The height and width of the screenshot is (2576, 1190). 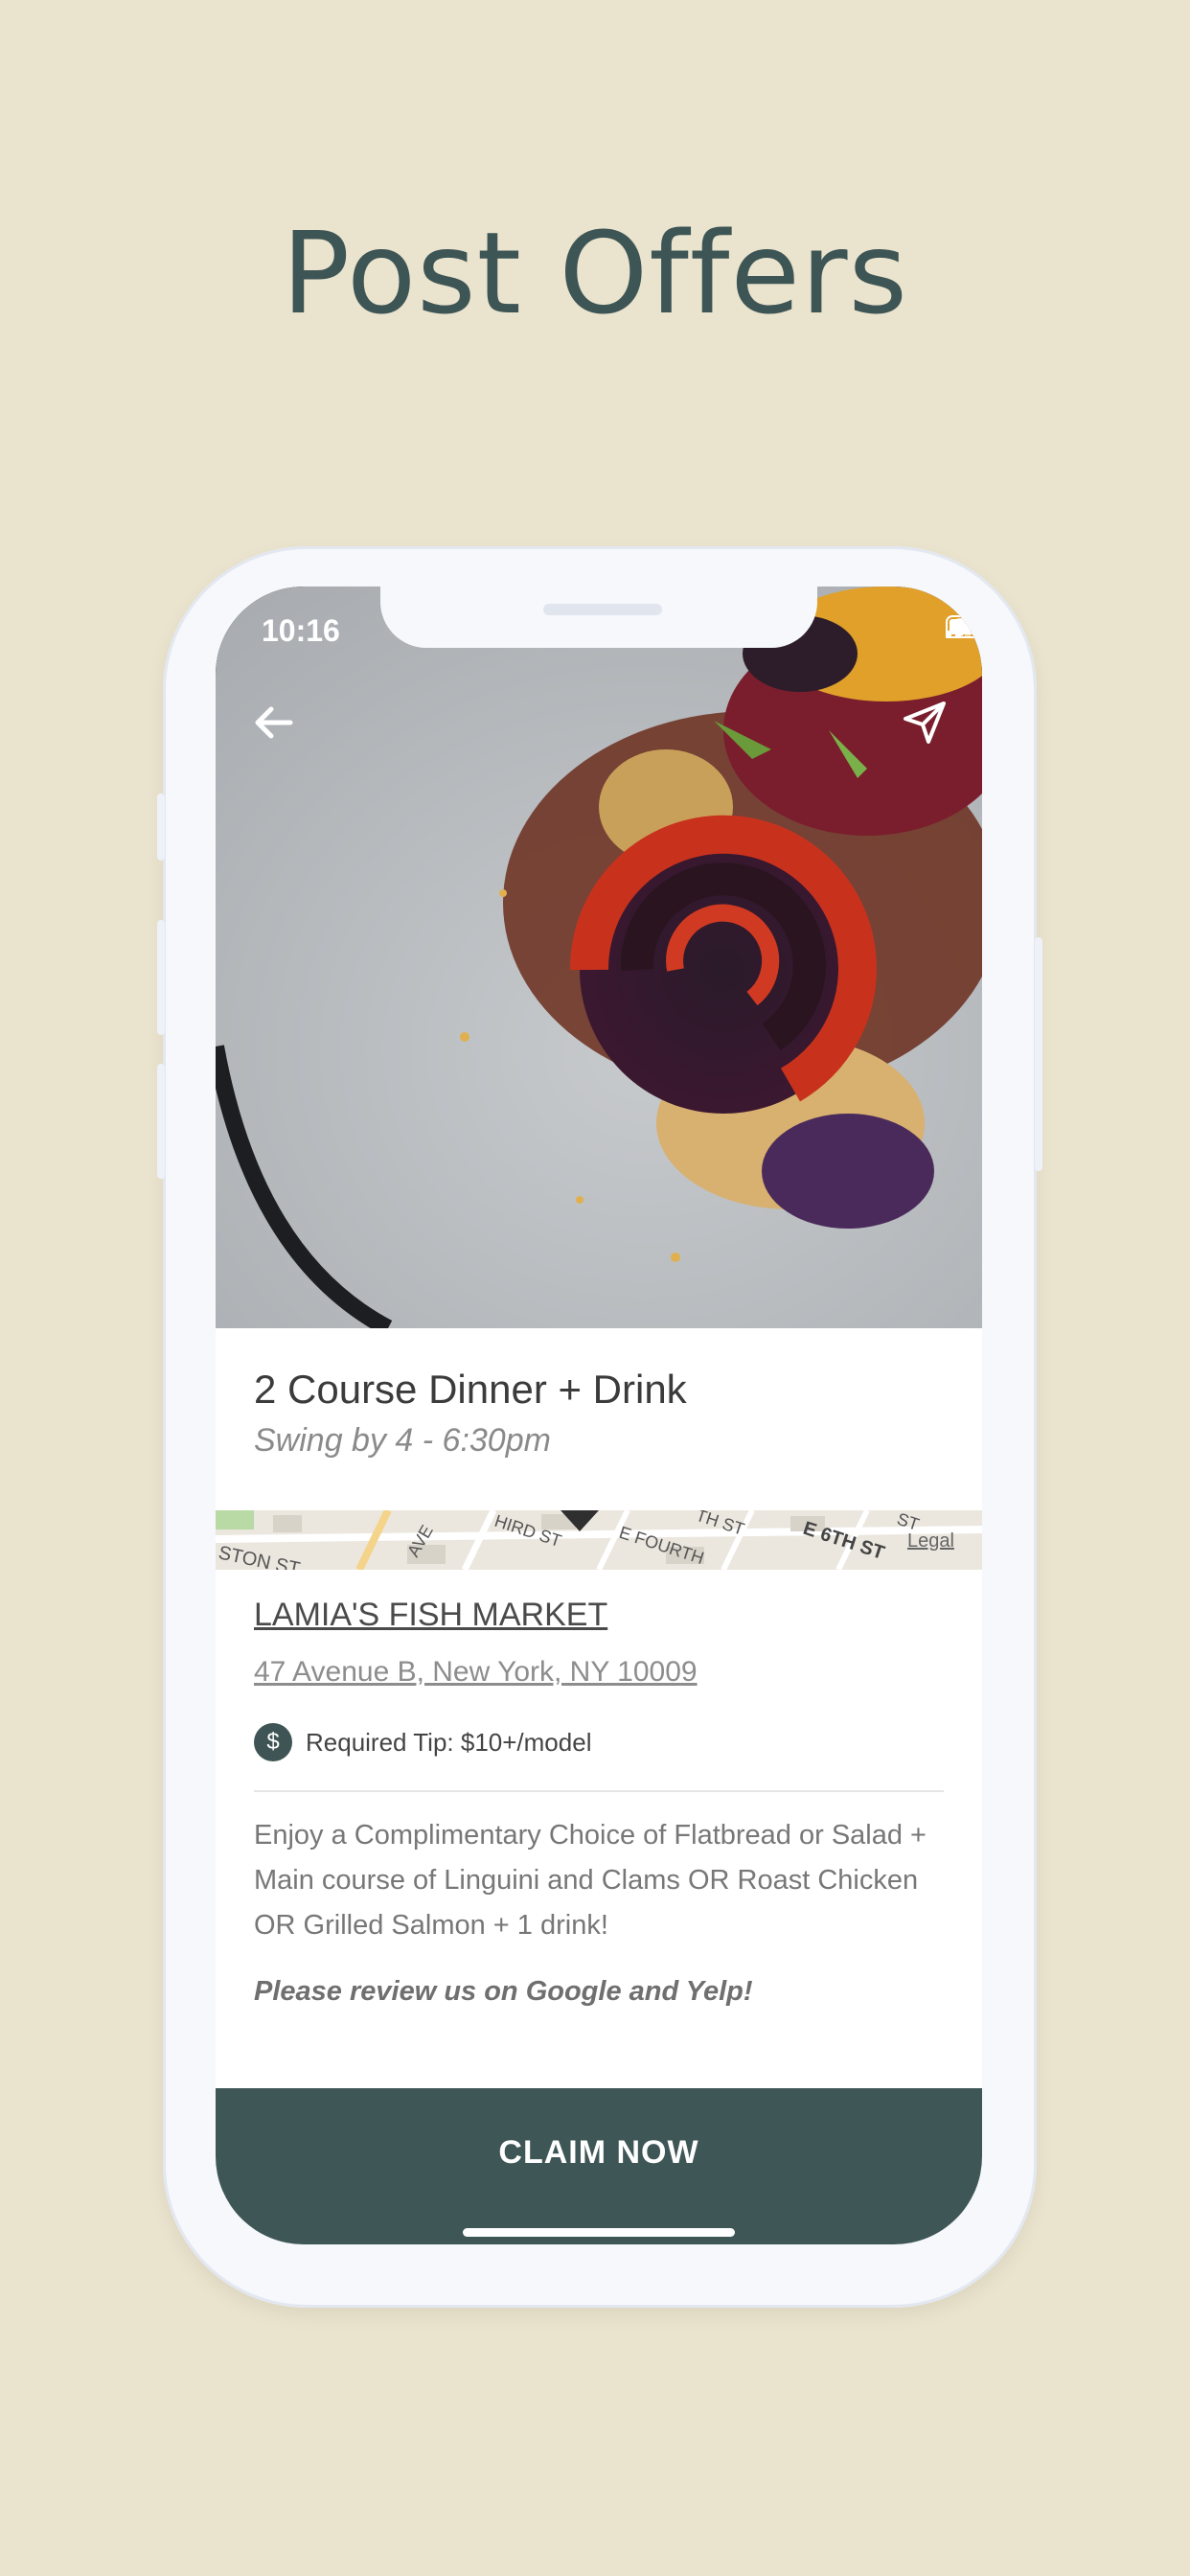 I want to click on back-arrow-icon, so click(x=274, y=722).